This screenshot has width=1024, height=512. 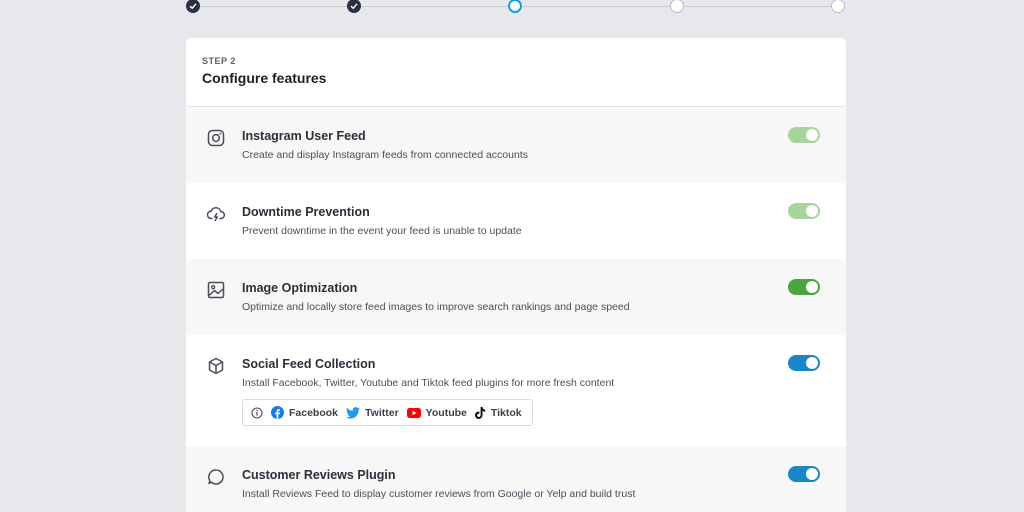 I want to click on feature-title: Downtime Prevention, so click(x=306, y=212).